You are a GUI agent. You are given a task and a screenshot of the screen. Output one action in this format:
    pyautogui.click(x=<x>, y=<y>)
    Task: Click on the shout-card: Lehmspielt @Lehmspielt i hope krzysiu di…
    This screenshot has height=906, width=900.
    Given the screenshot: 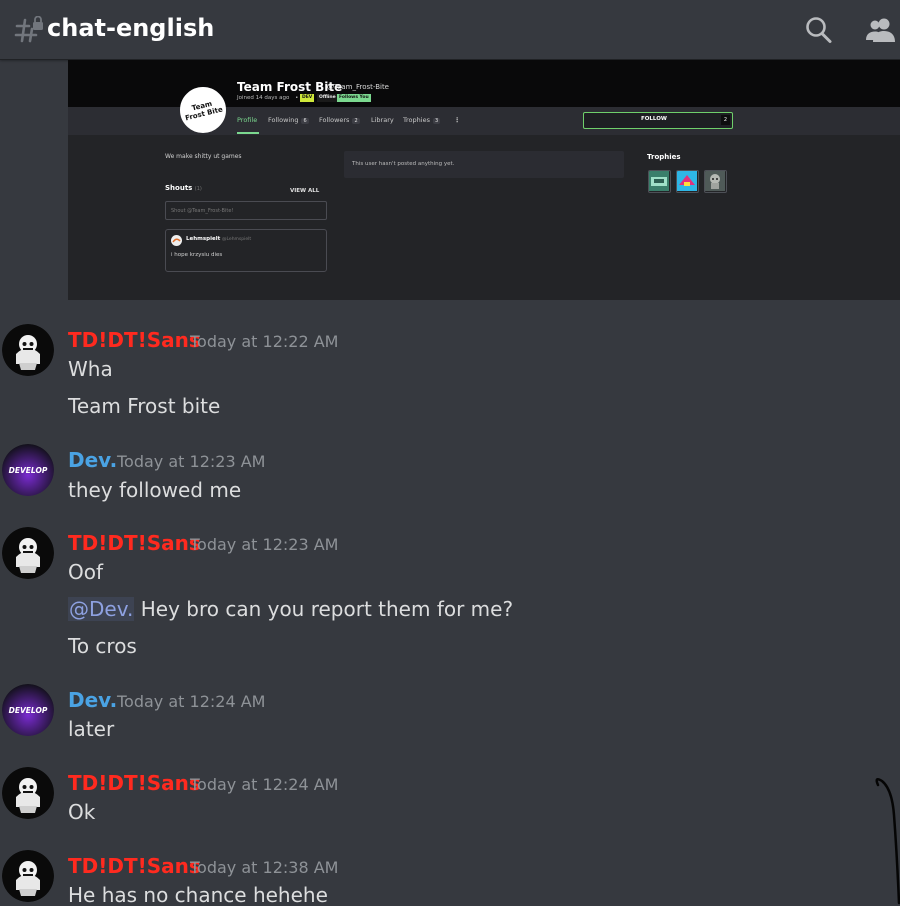 What is the action you would take?
    pyautogui.click(x=246, y=250)
    